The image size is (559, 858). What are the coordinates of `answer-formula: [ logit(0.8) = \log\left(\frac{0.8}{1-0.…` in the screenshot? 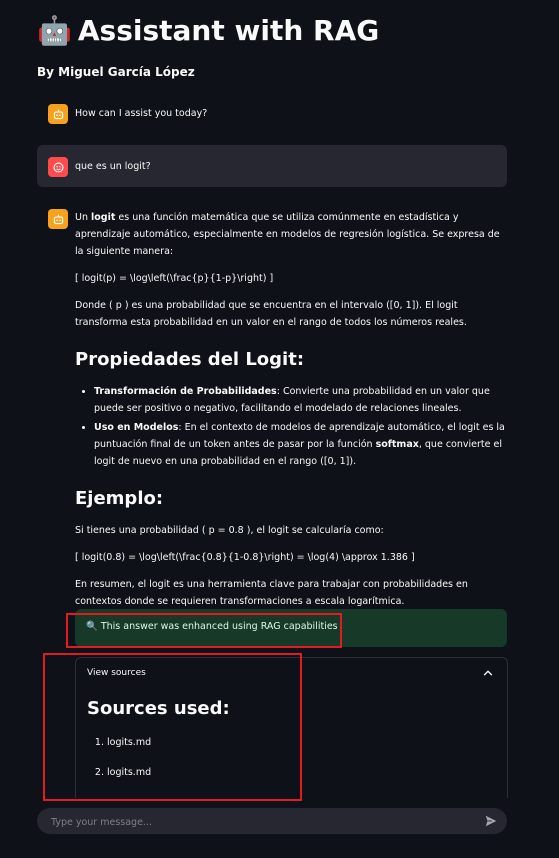 It's located at (245, 557).